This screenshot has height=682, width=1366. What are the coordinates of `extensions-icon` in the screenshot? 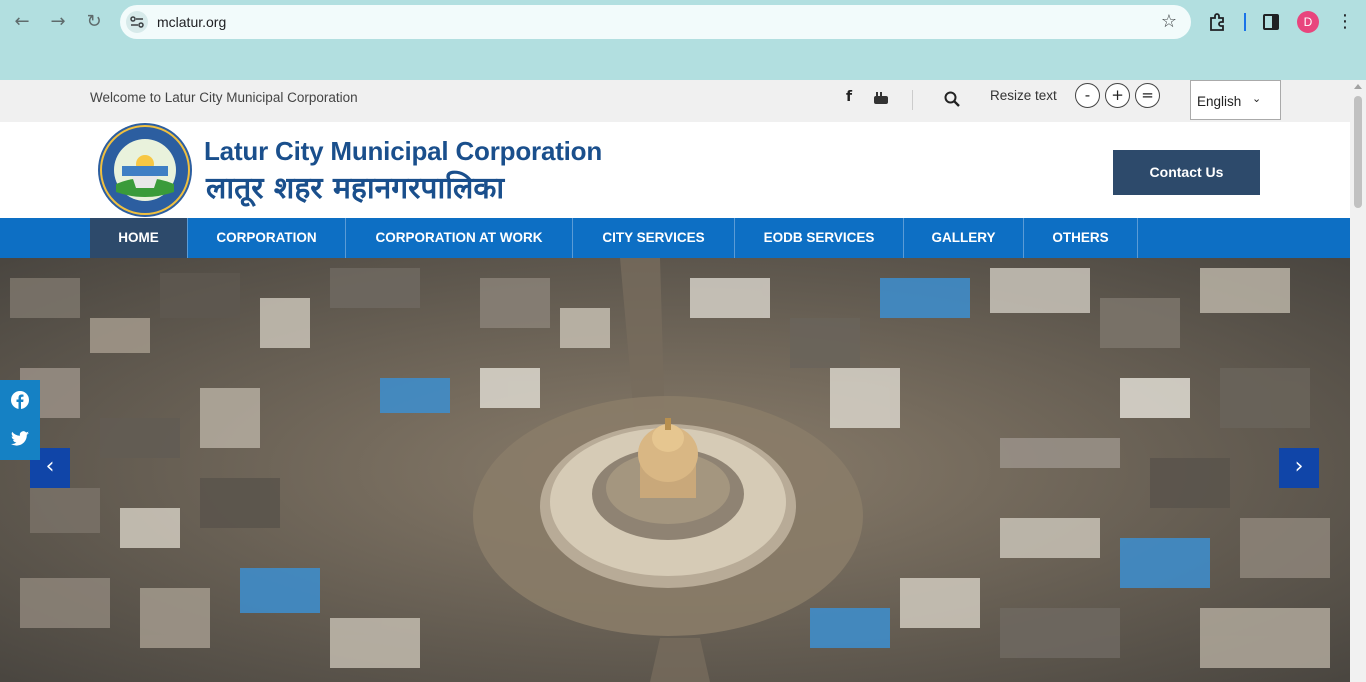 It's located at (1218, 22).